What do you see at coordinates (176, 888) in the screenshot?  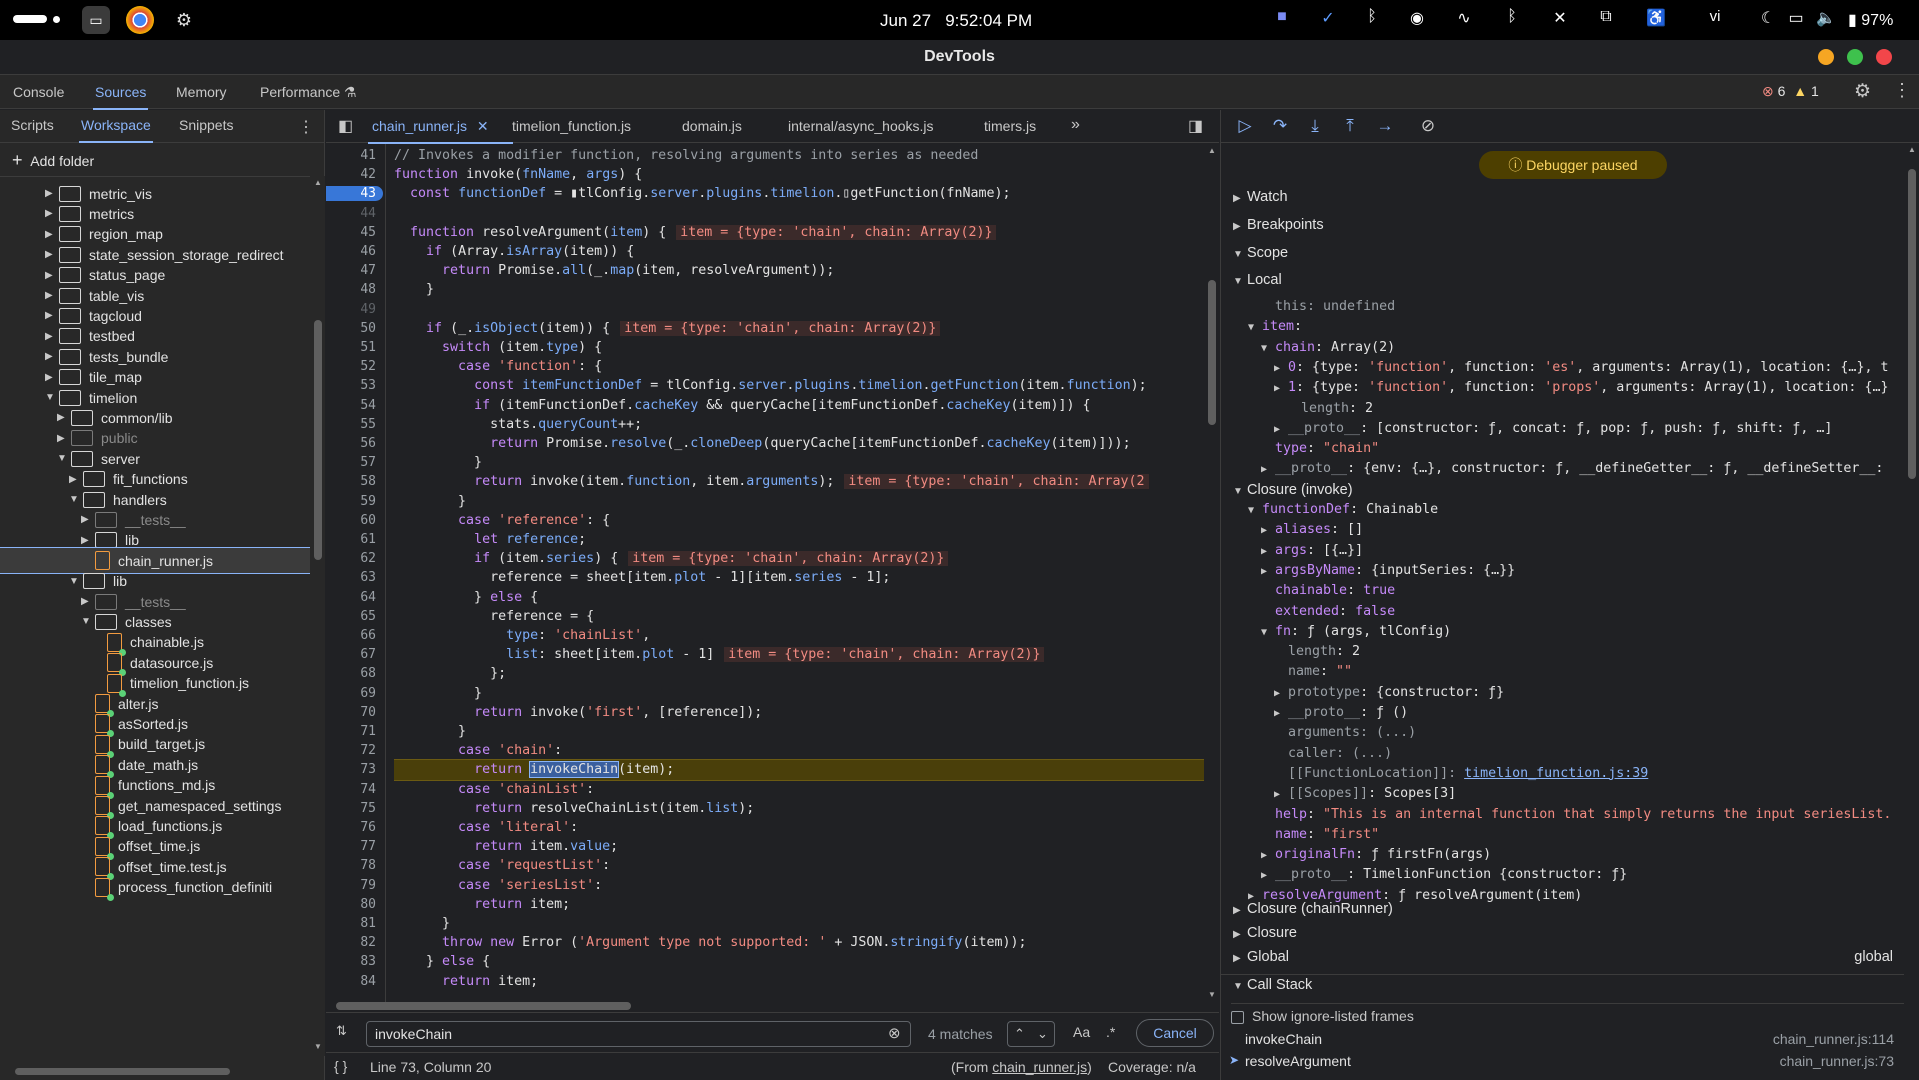 I see `file-item: process_function_definiti` at bounding box center [176, 888].